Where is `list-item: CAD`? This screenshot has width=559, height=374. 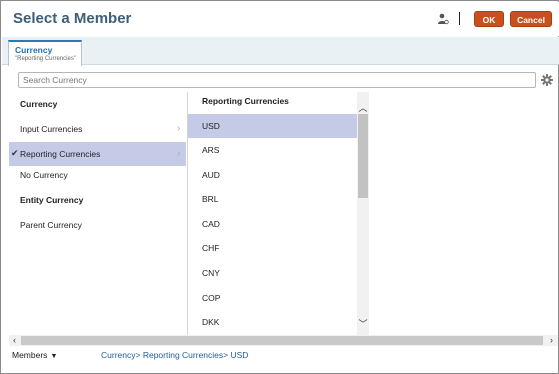
list-item: CAD is located at coordinates (272, 224).